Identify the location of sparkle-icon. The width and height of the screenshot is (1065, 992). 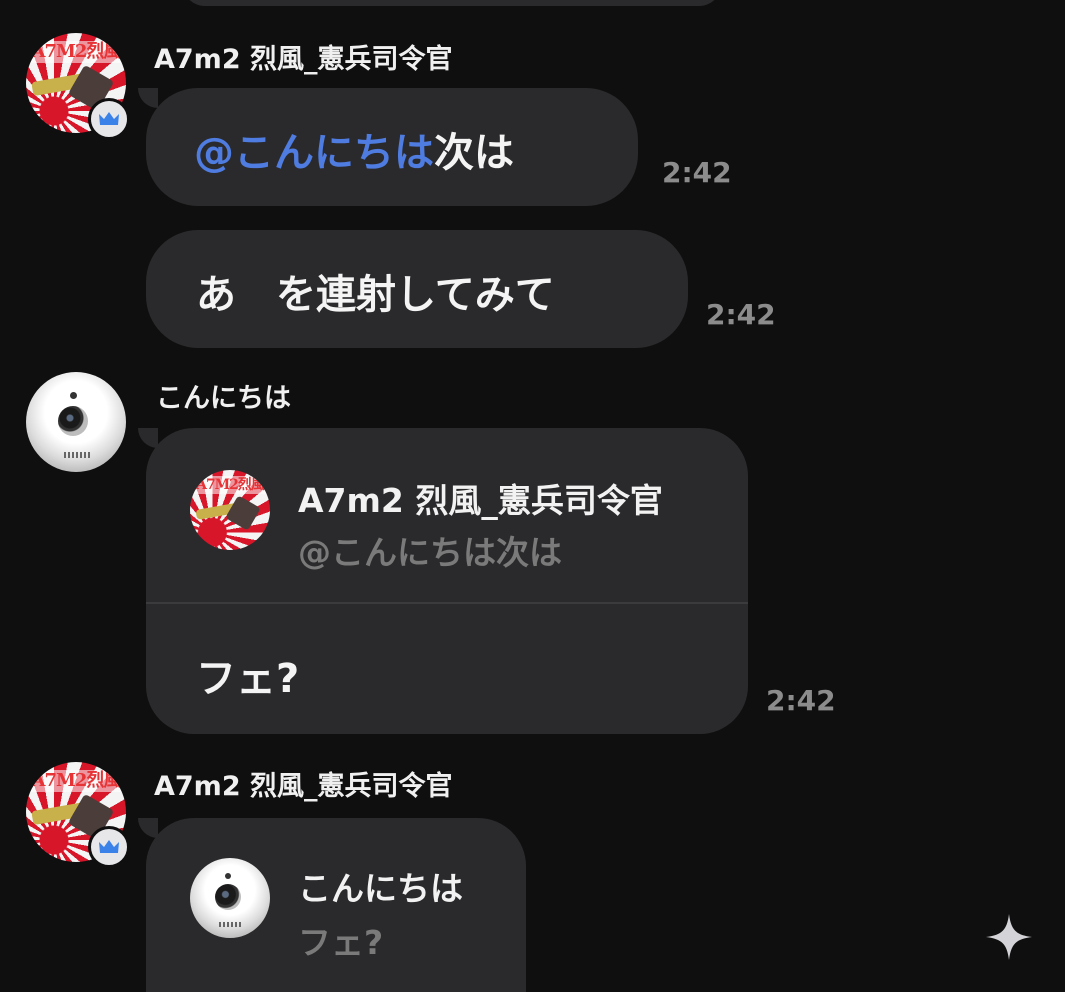
(1009, 937).